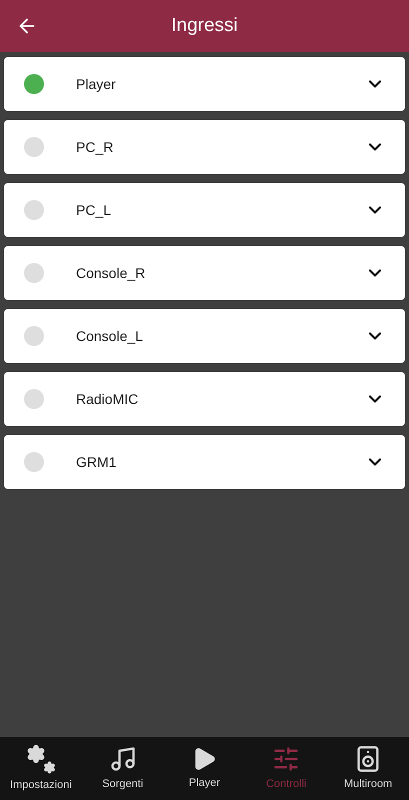  What do you see at coordinates (96, 462) in the screenshot?
I see `input-name: GRM1` at bounding box center [96, 462].